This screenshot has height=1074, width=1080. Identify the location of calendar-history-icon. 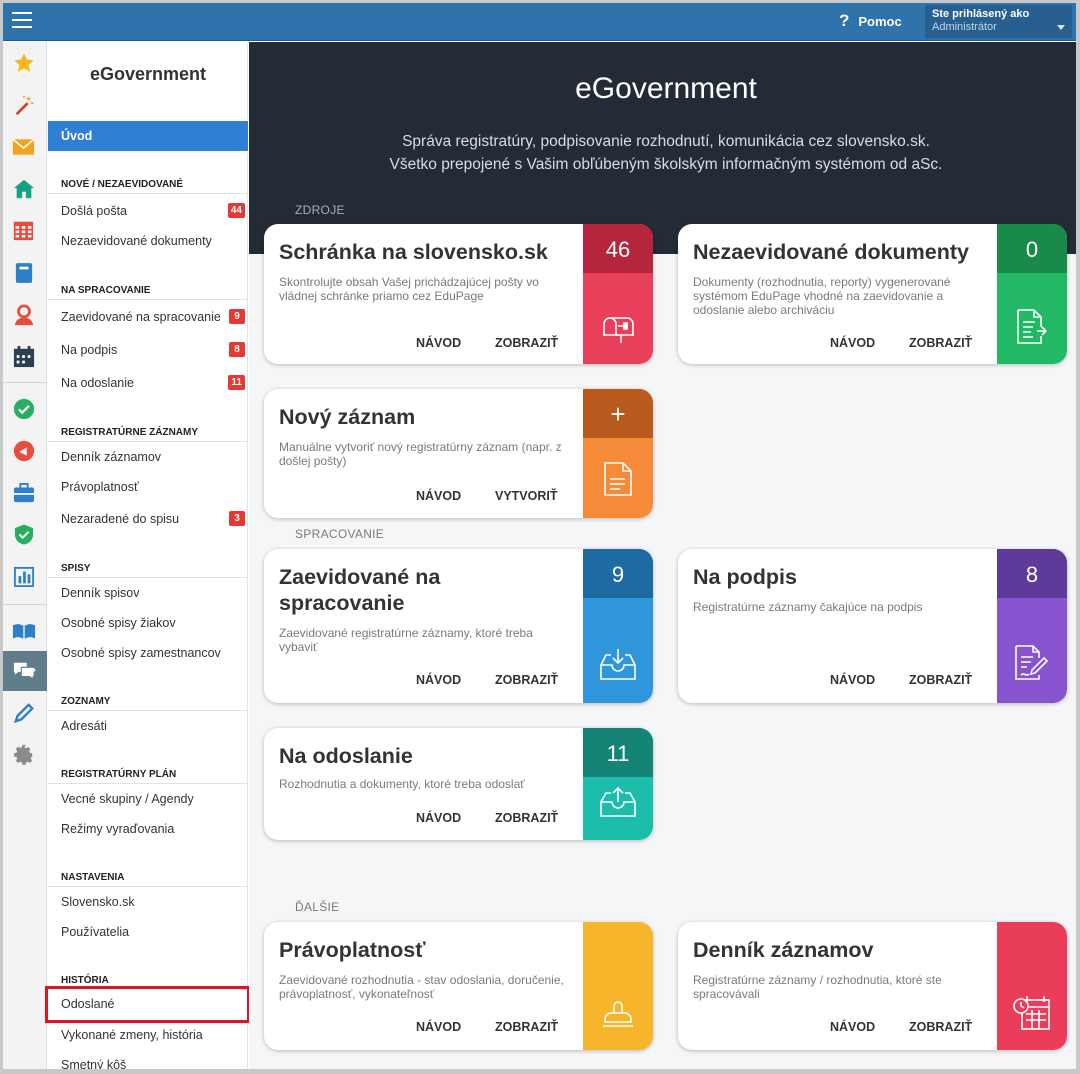
(1032, 1012).